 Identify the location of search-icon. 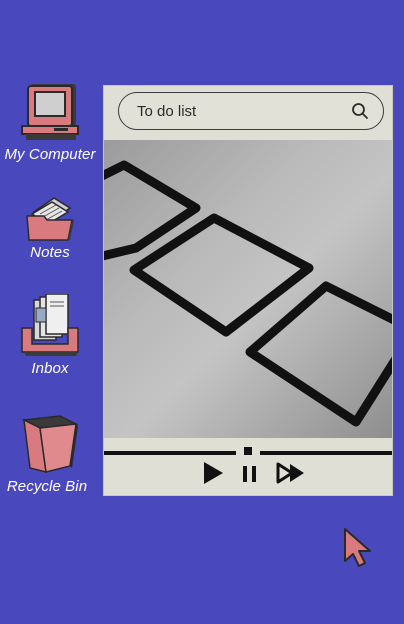
(360, 111).